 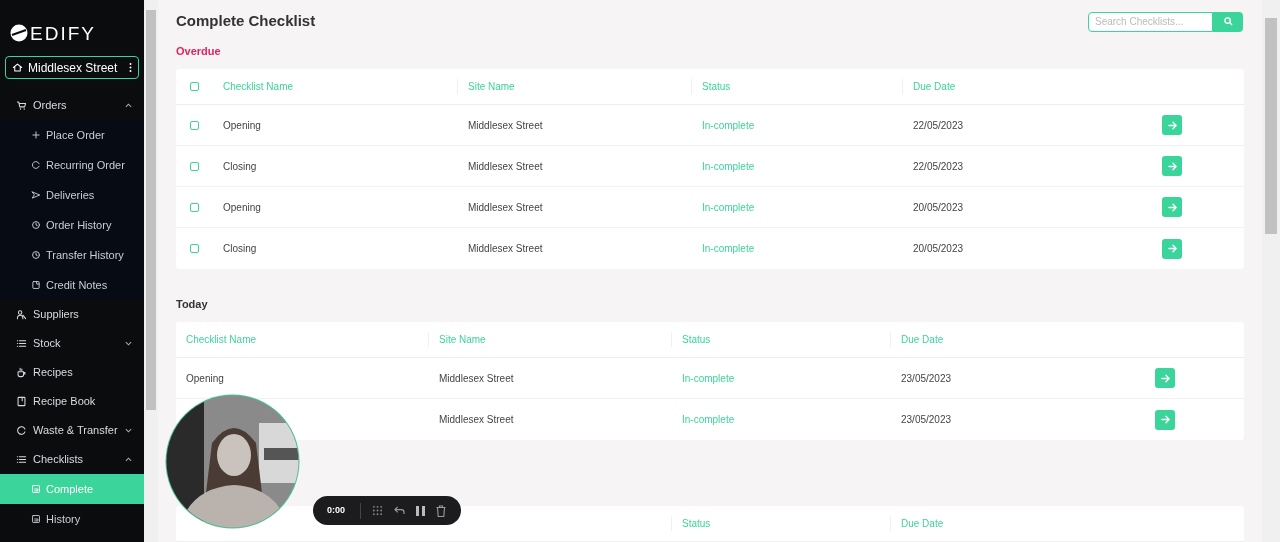 What do you see at coordinates (72, 195) in the screenshot?
I see `nav-subitem: Deliveries` at bounding box center [72, 195].